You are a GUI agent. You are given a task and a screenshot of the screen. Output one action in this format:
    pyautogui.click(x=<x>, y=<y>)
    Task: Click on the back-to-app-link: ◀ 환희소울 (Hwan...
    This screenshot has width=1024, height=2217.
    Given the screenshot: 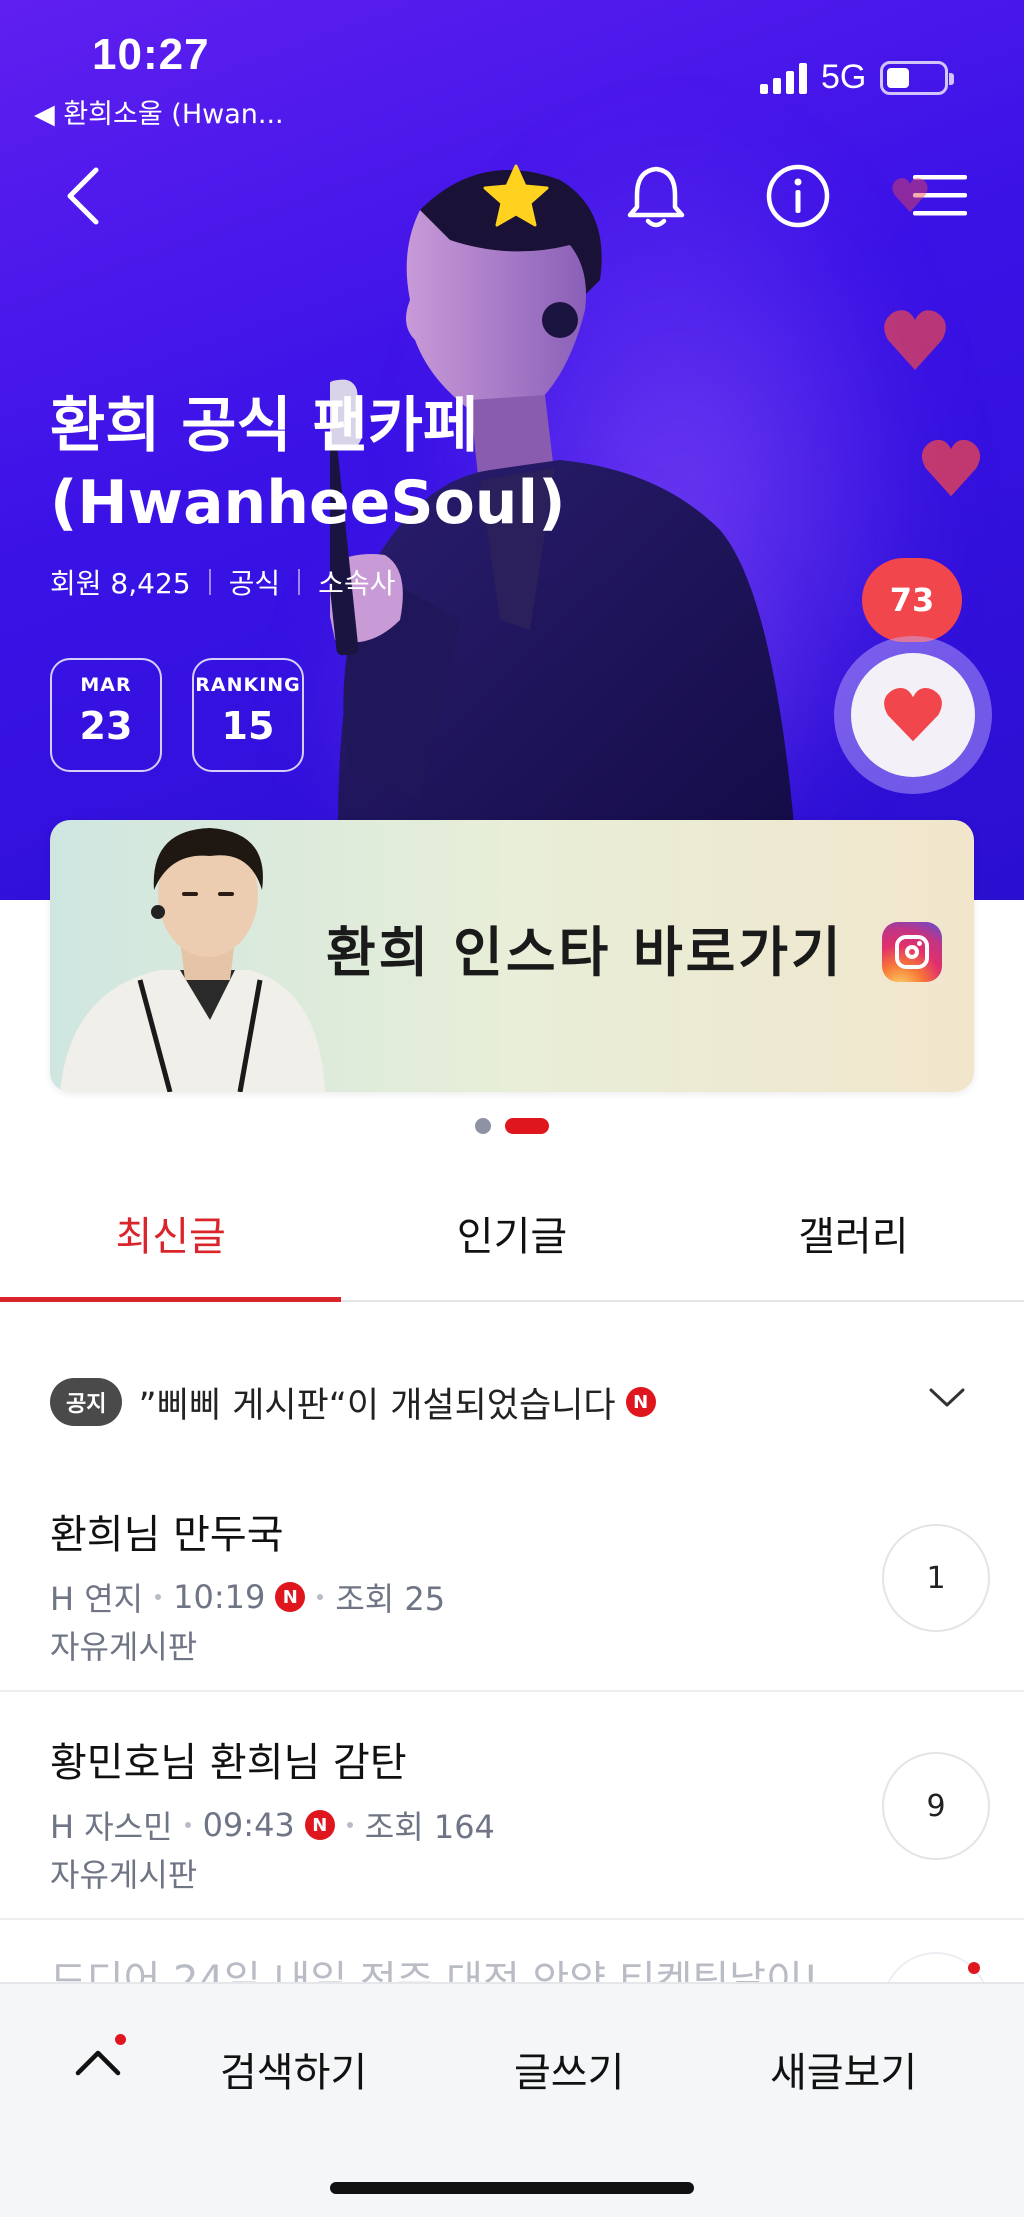 What is the action you would take?
    pyautogui.click(x=159, y=111)
    